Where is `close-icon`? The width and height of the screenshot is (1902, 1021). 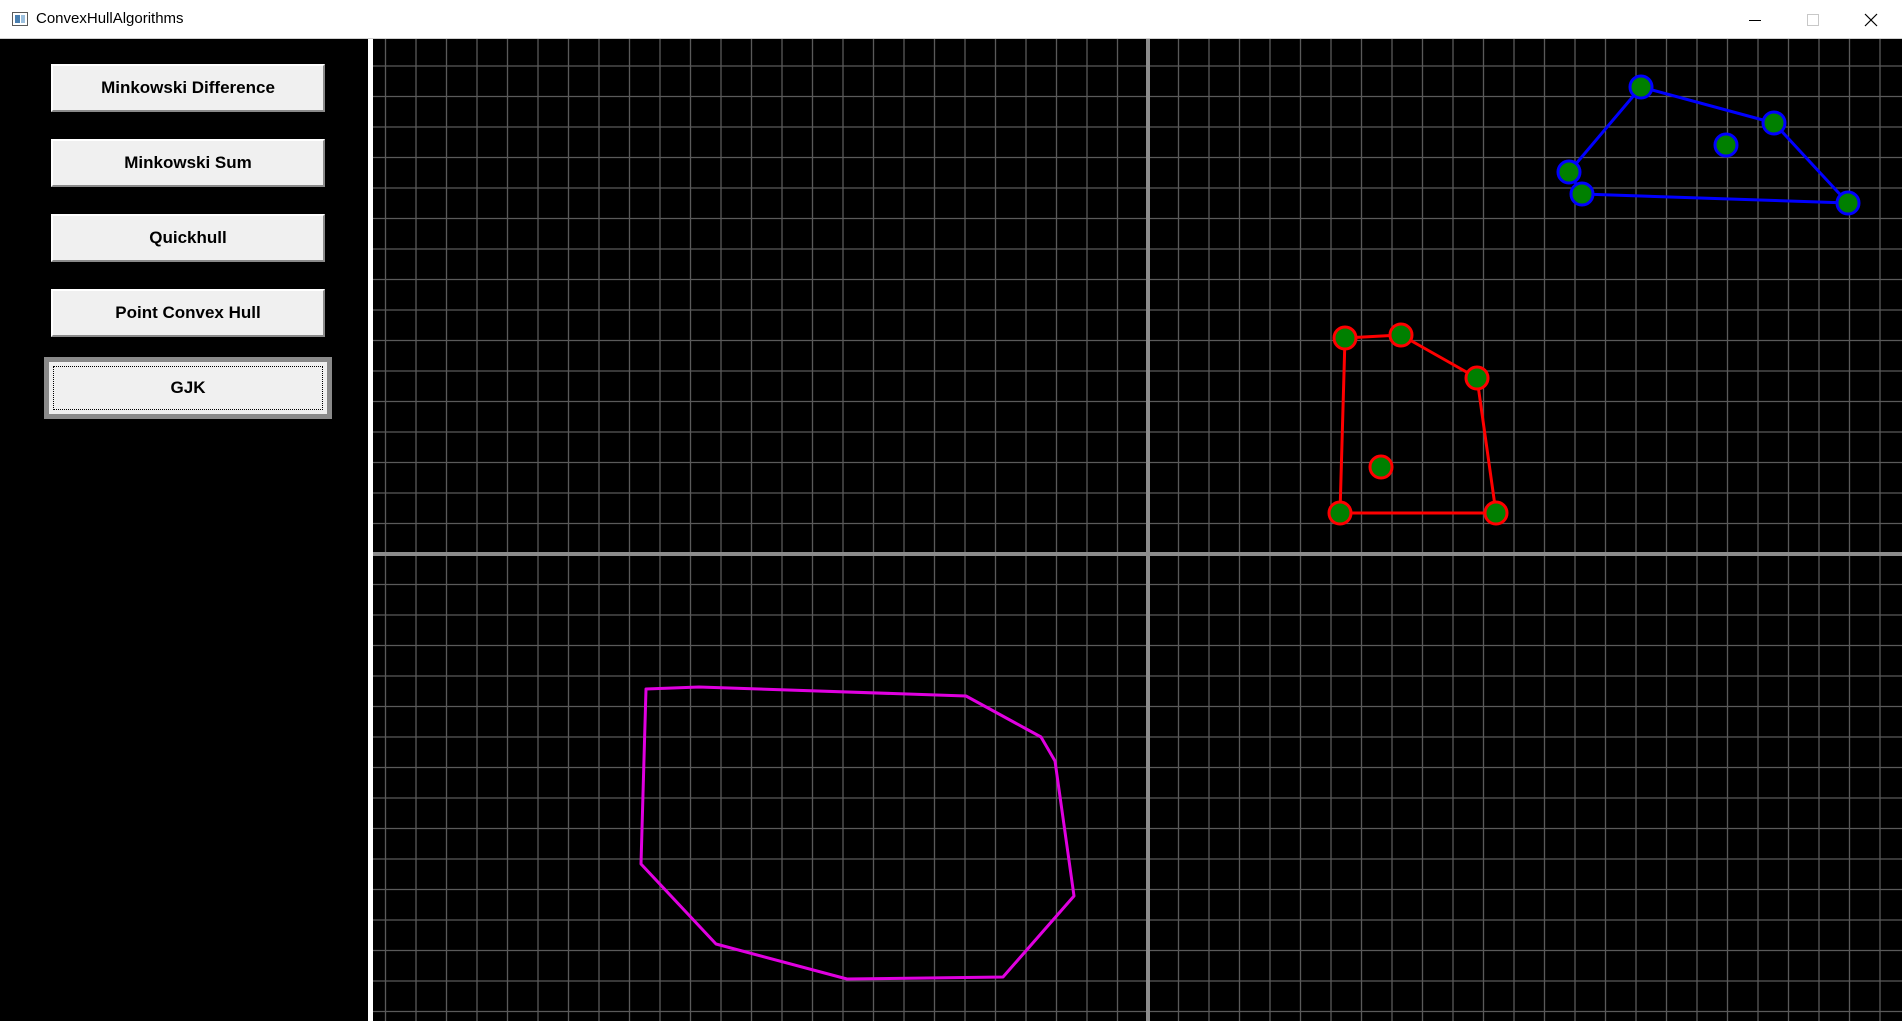
close-icon is located at coordinates (1871, 19).